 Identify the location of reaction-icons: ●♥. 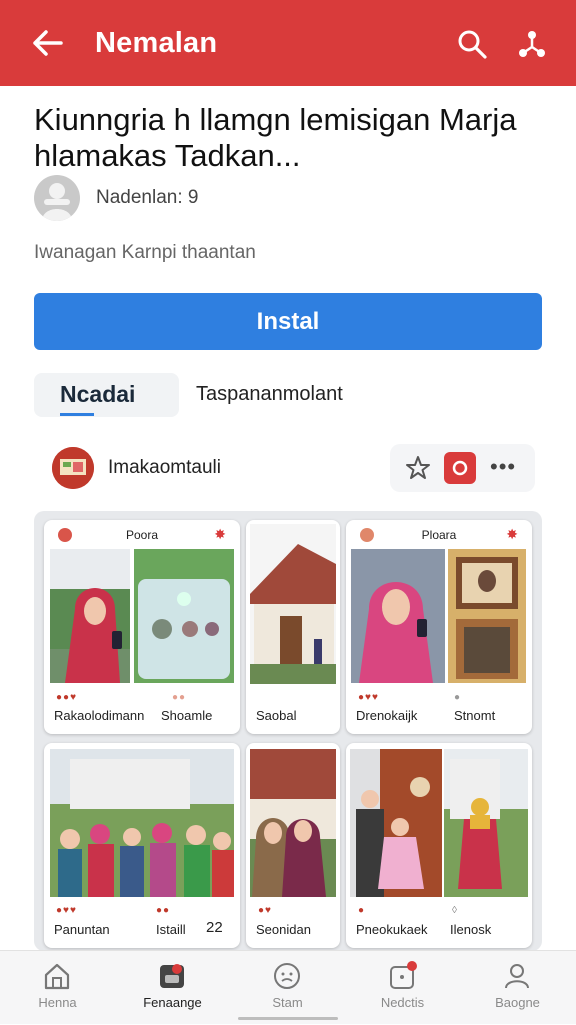
(265, 910).